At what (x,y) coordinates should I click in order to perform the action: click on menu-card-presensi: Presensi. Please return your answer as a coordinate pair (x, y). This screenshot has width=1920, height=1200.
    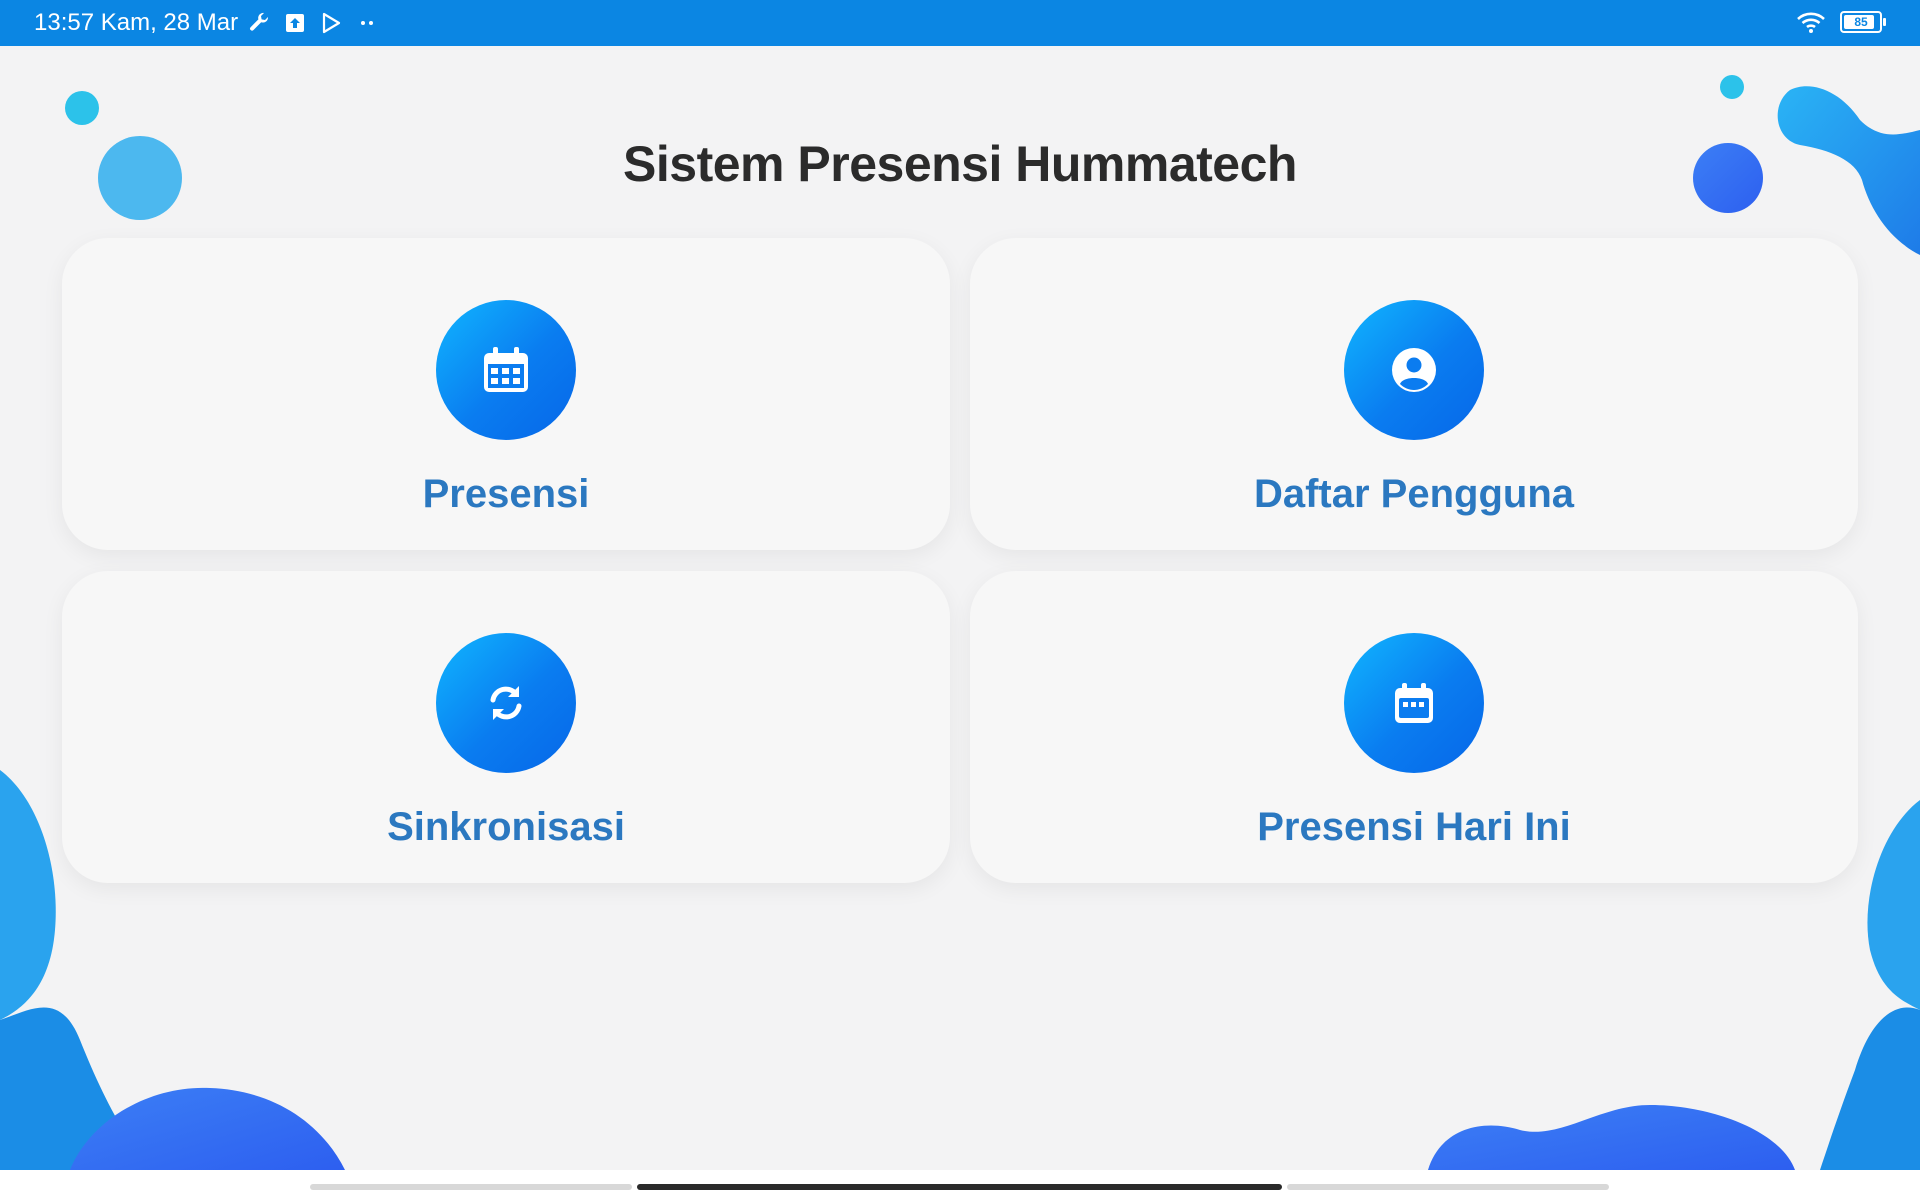
    Looking at the image, I should click on (506, 394).